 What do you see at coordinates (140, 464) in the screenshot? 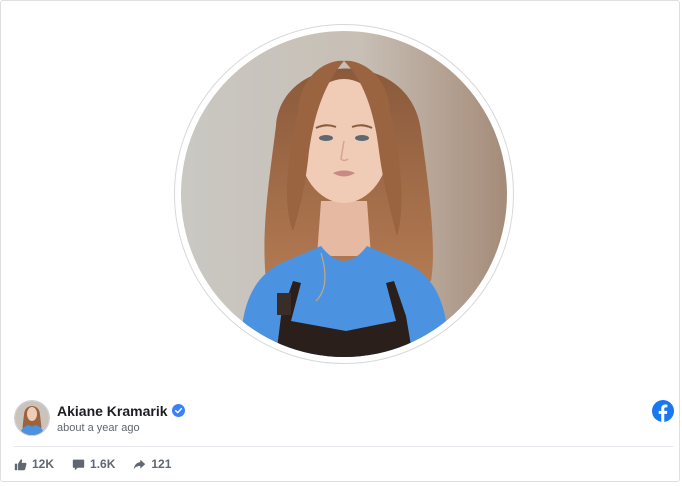
I see `share-arrow-icon` at bounding box center [140, 464].